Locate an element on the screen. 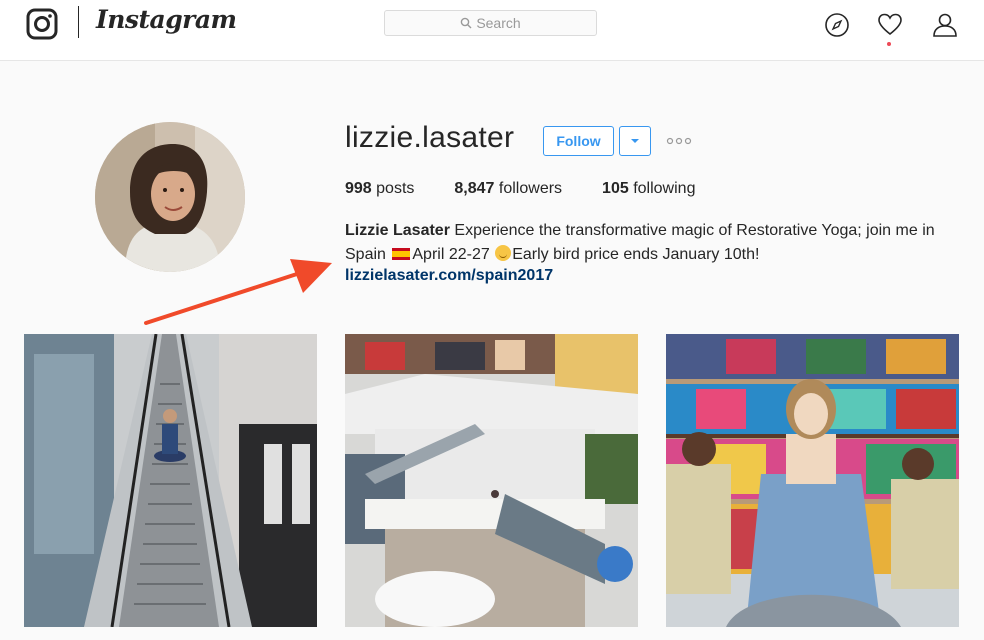 This screenshot has height=640, width=984. avatar-photo is located at coordinates (170, 197).